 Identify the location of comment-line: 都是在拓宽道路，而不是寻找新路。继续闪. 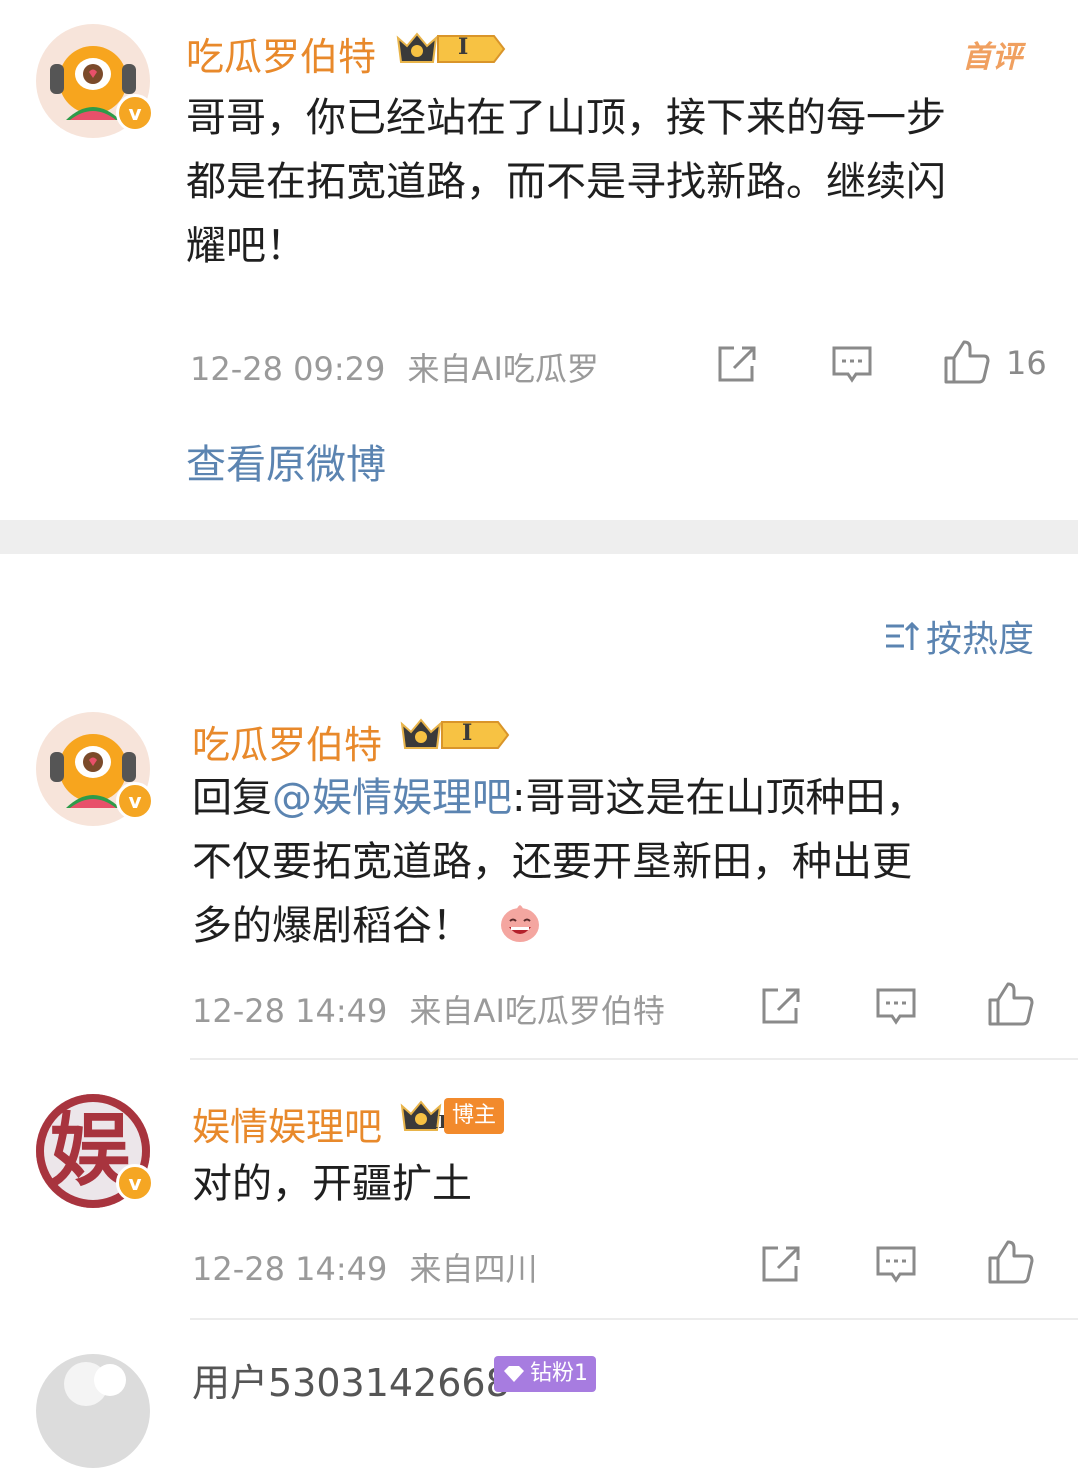
(566, 182).